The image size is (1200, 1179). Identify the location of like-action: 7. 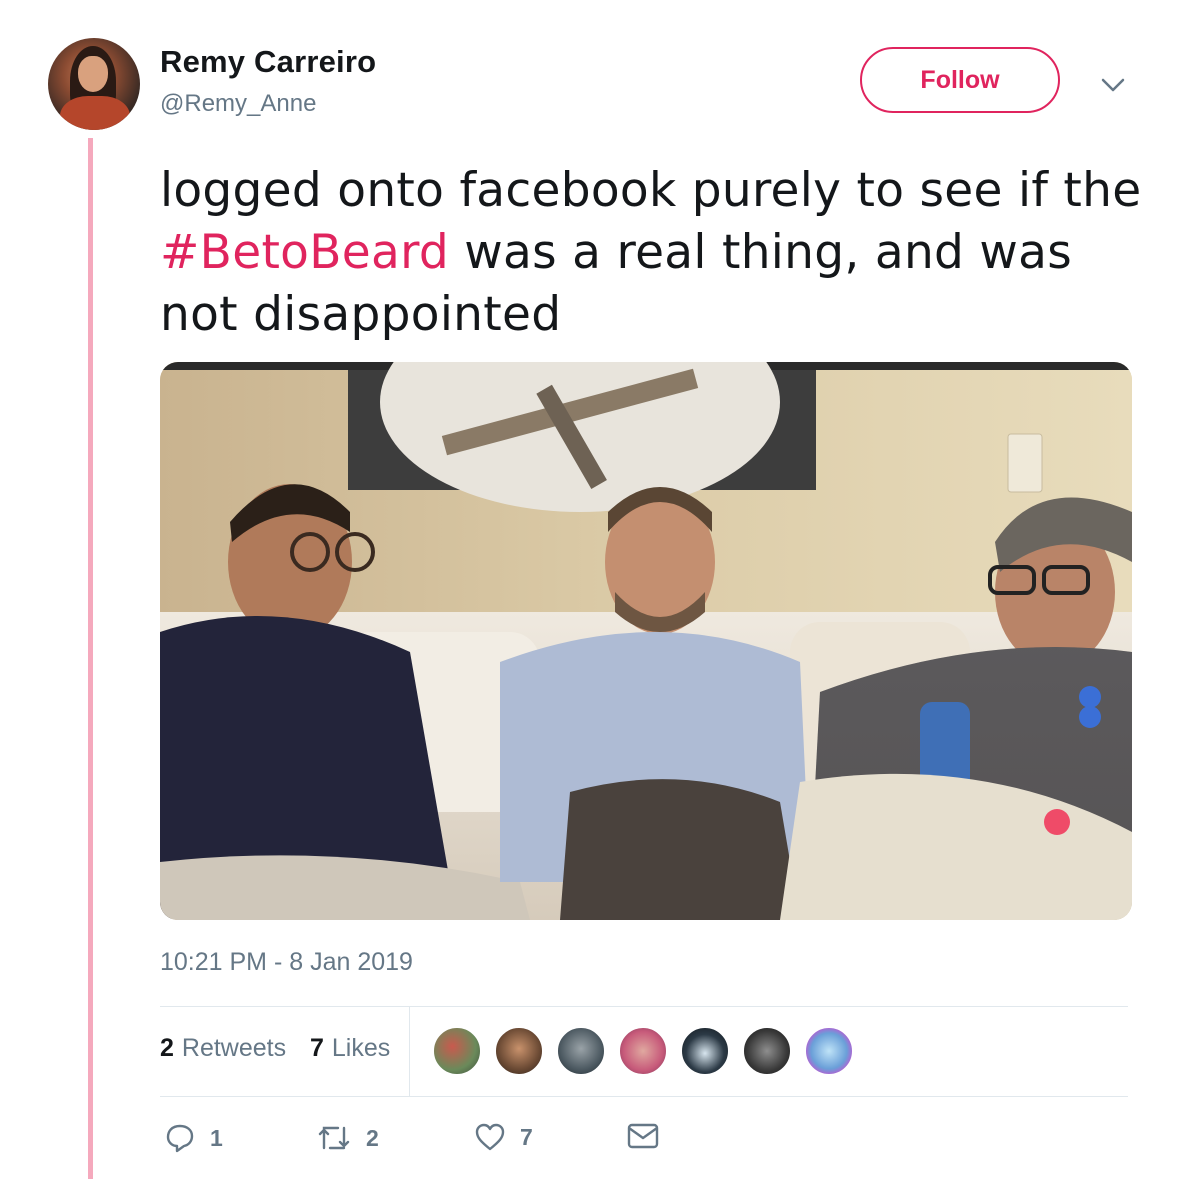
(503, 1137).